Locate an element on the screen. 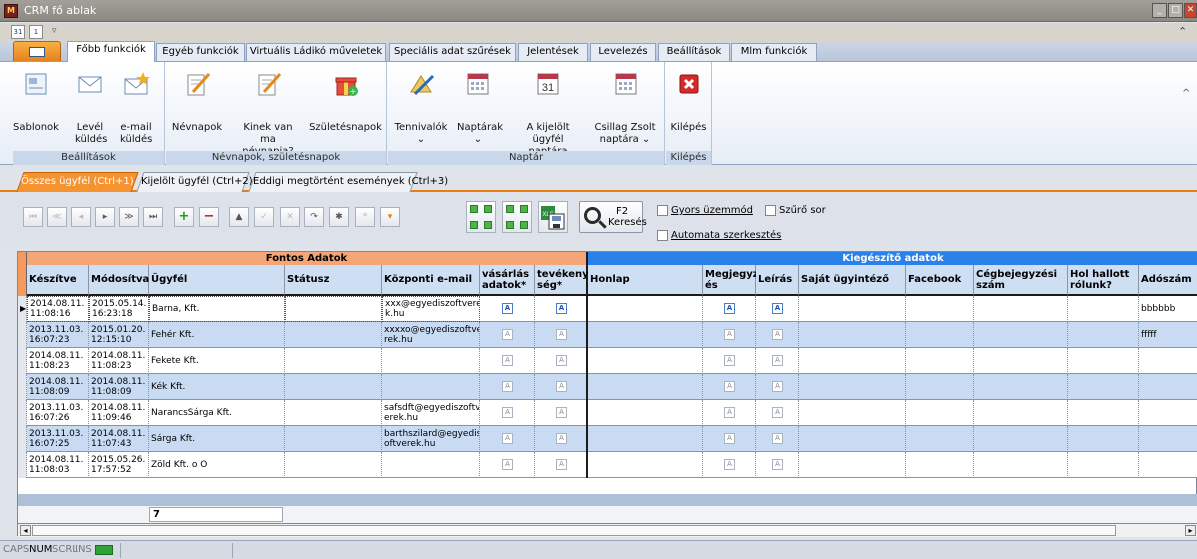 This screenshot has width=1197, height=559. cell-client: NarancsSárga Kft. is located at coordinates (217, 413).